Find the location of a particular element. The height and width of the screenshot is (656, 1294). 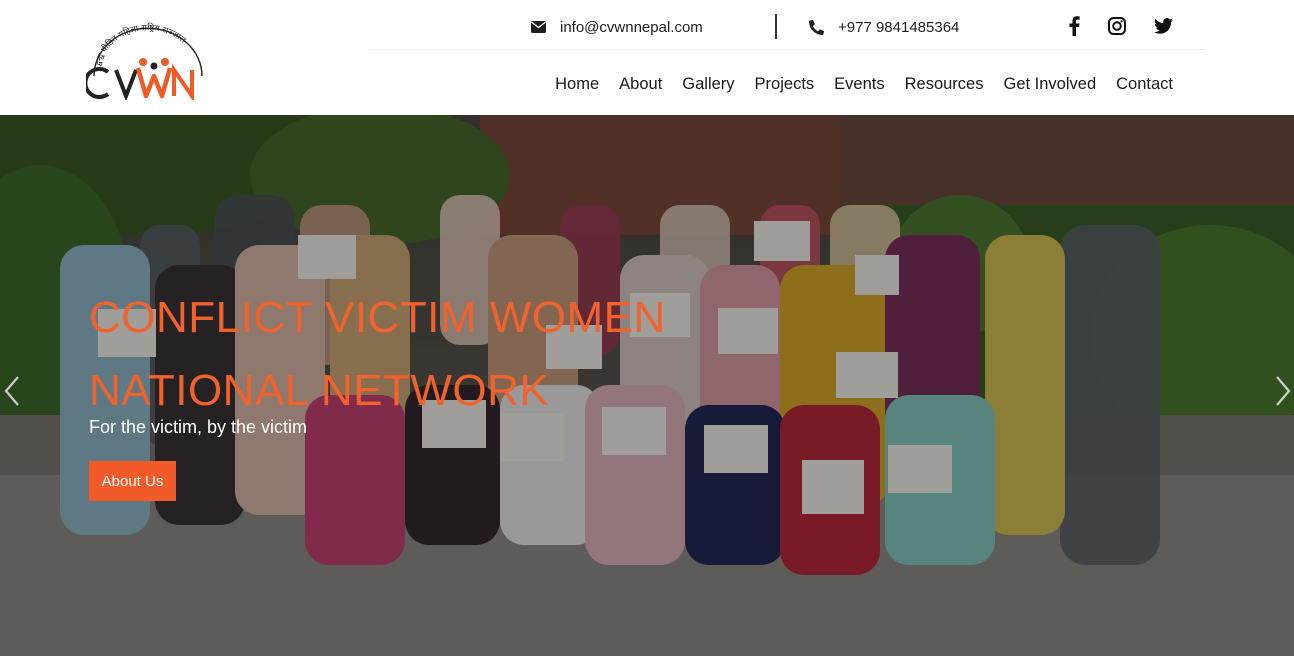

nav-home: Home is located at coordinates (577, 84).